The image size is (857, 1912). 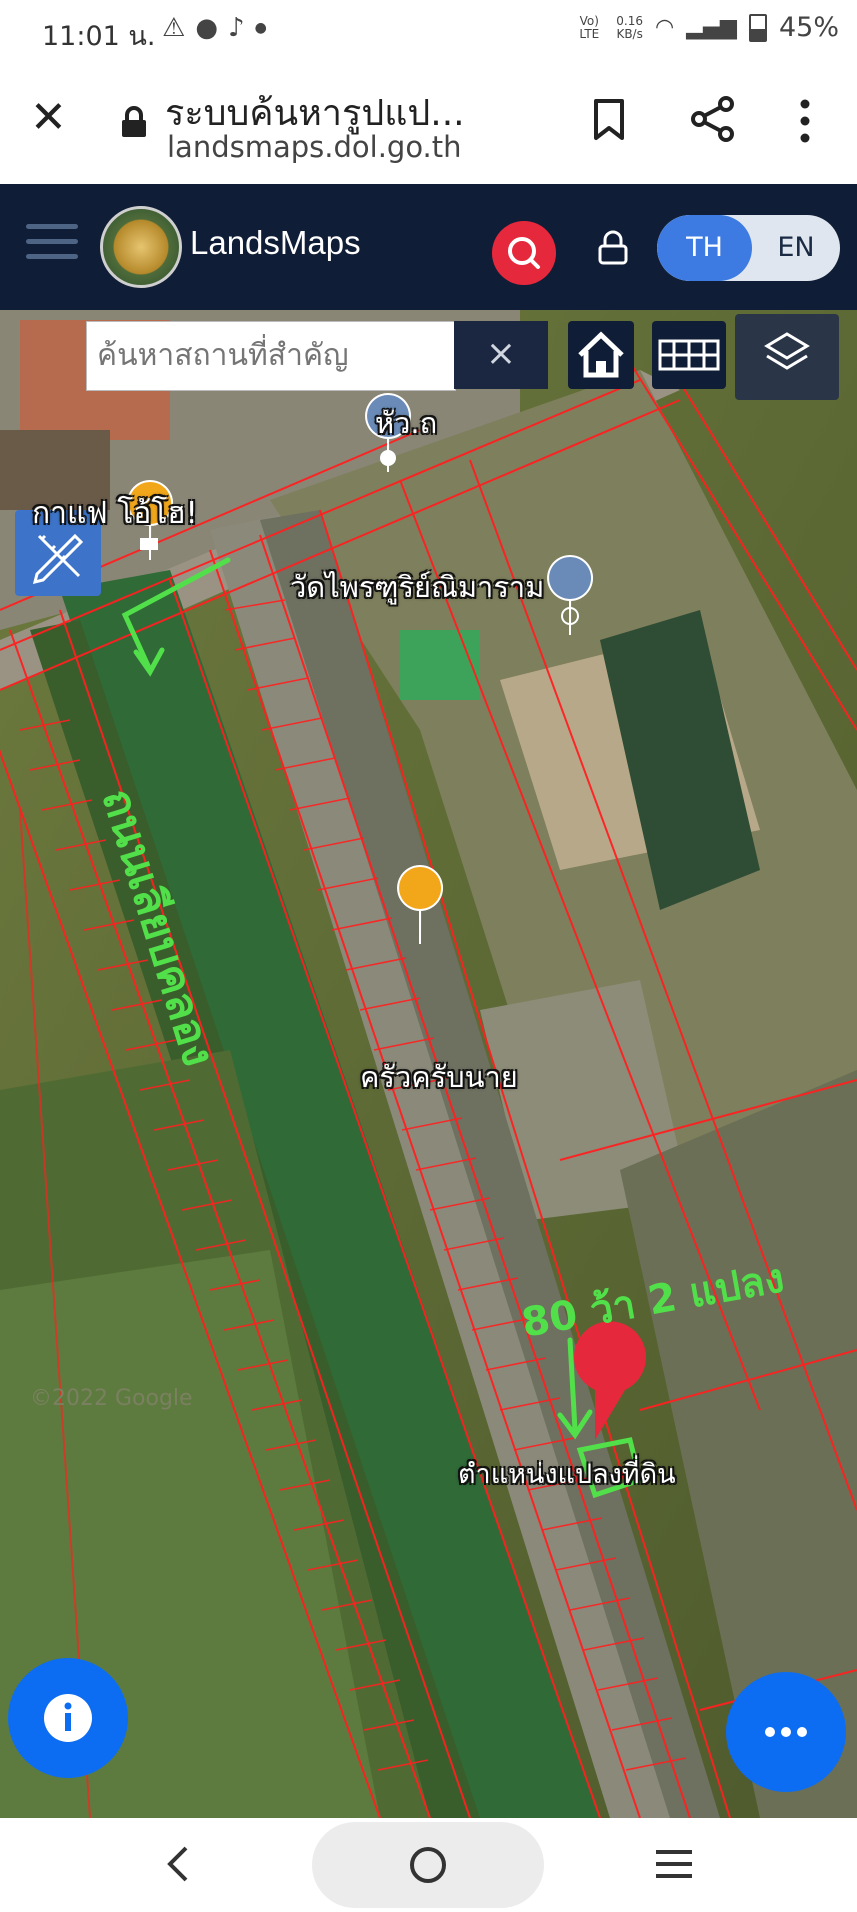 I want to click on info-button, so click(x=68, y=1718).